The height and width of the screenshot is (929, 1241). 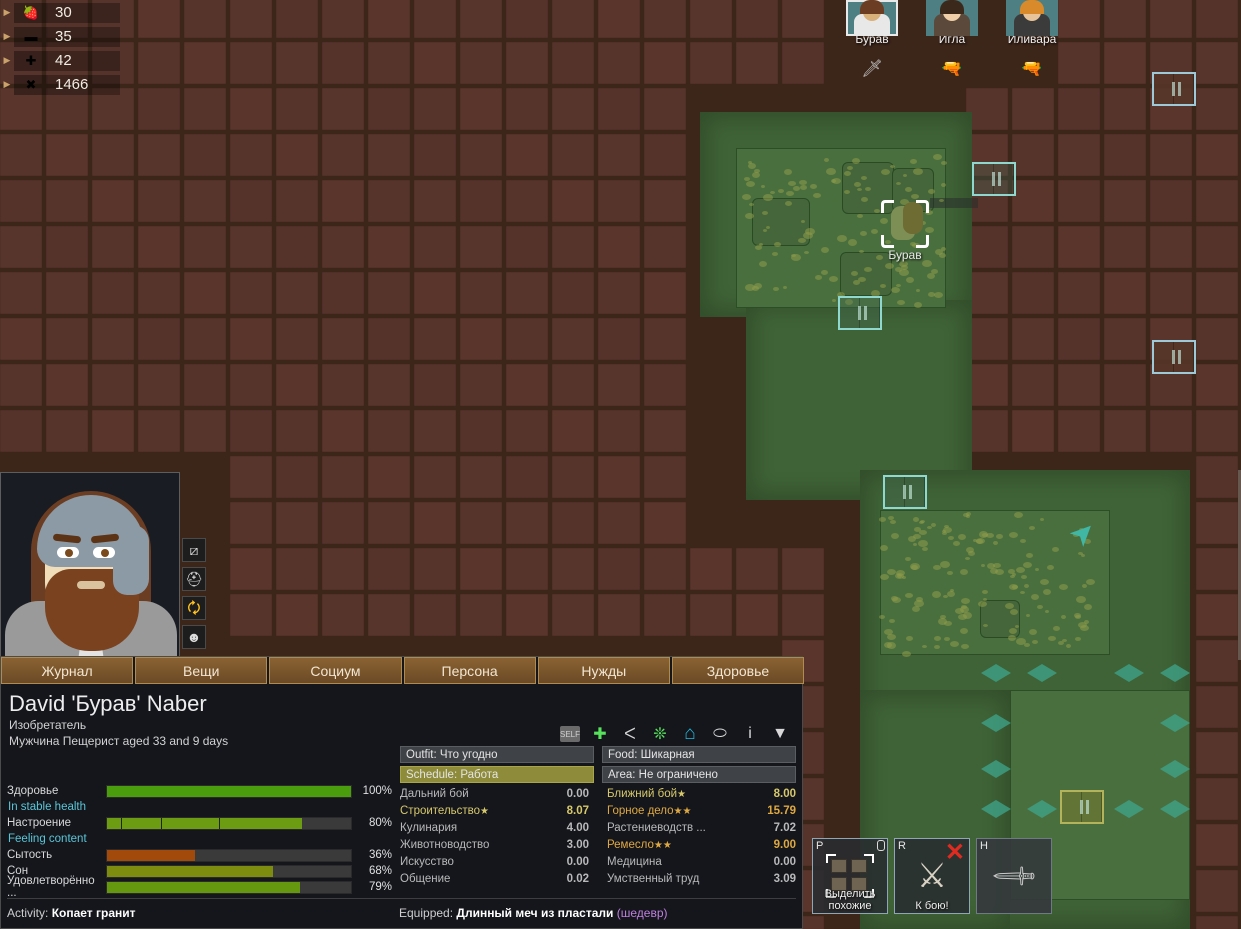 I want to click on colonist-portrait, so click(x=872, y=18).